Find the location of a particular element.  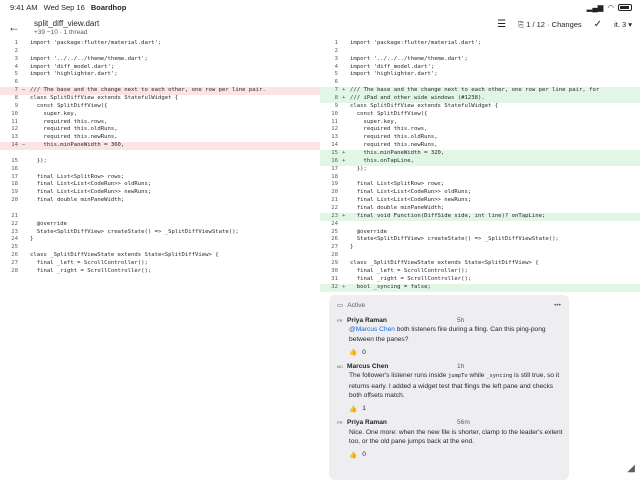

code-line: 13 required this.newRuns, is located at coordinates (160, 138).